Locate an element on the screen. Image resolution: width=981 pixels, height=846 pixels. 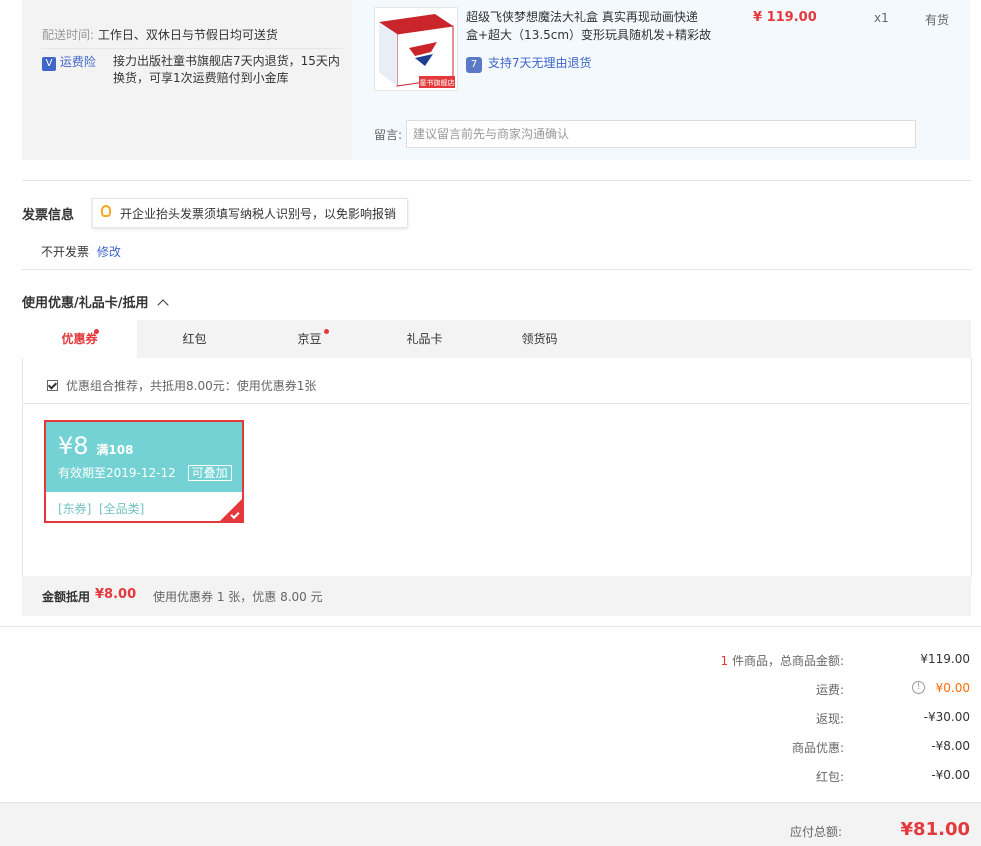
coupon-stackable-badge: 可叠加 is located at coordinates (209, 473).